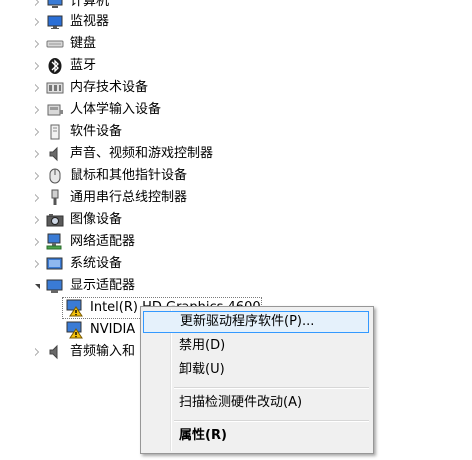  What do you see at coordinates (256, 346) in the screenshot?
I see `menu-item-disable: 禁用(D)` at bounding box center [256, 346].